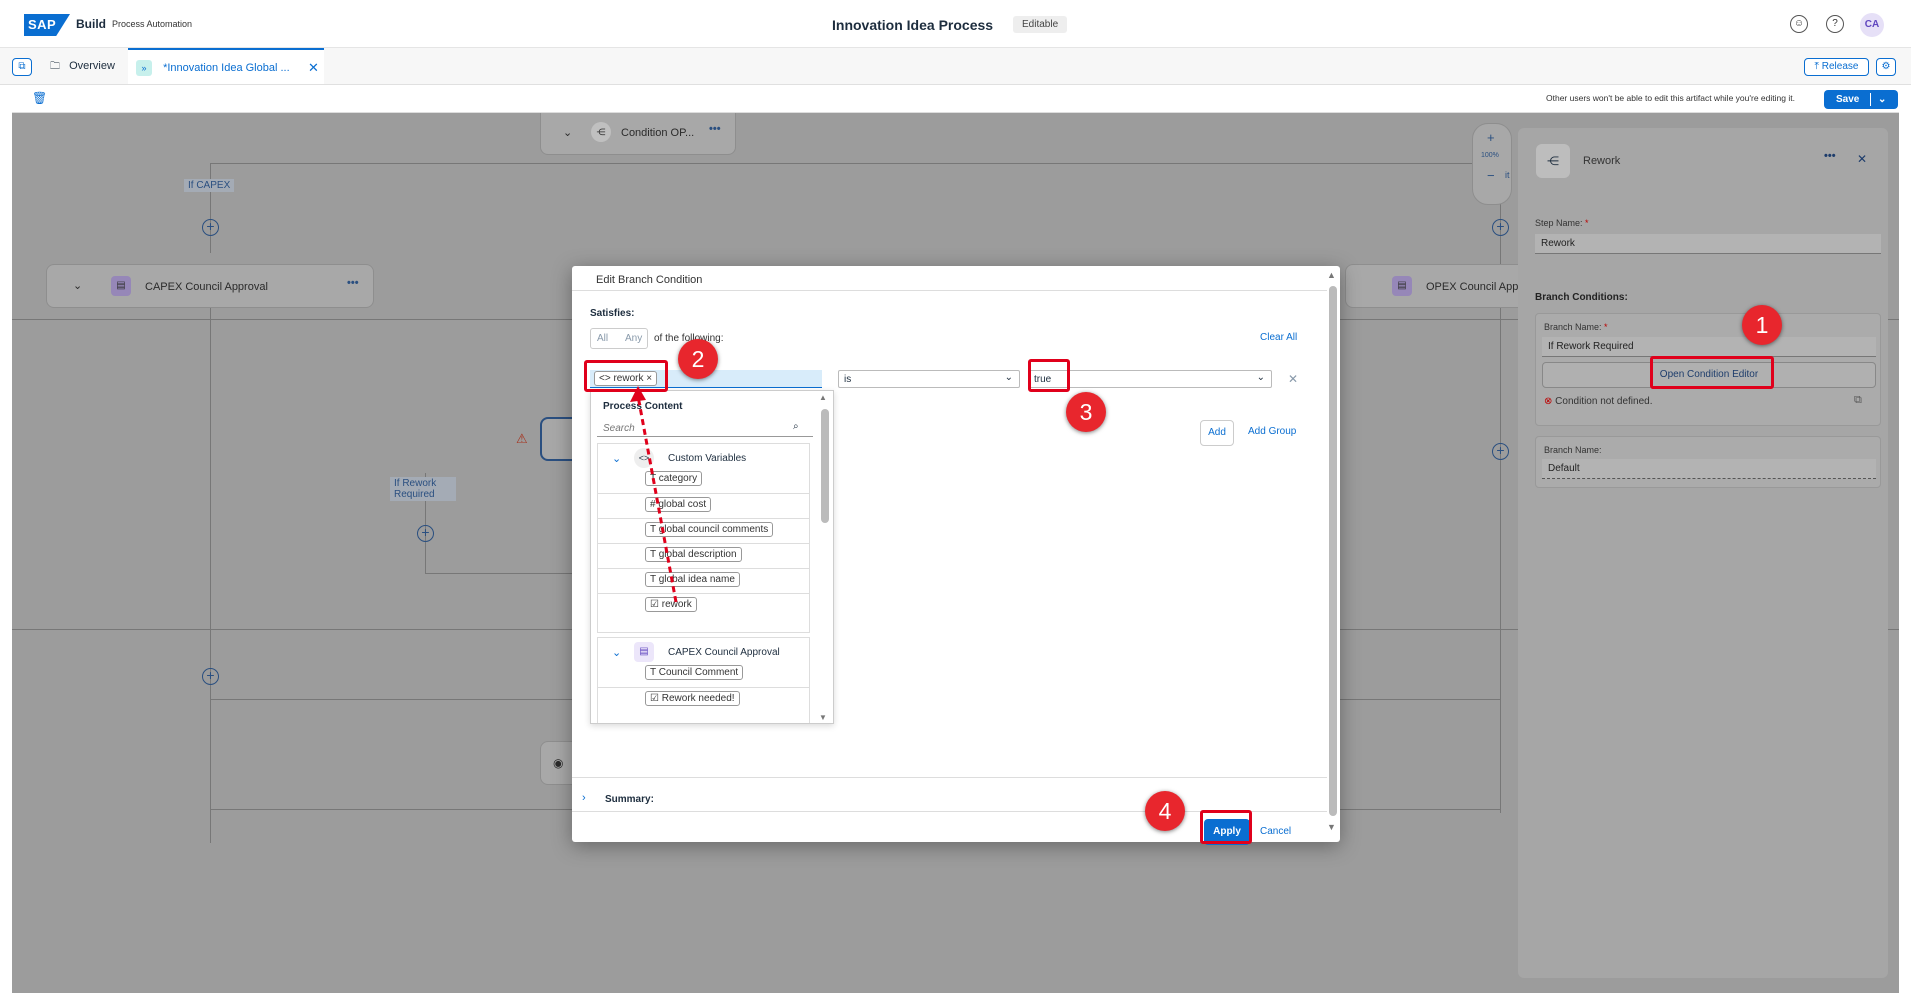 The image size is (1911, 996). Describe the element at coordinates (1226, 827) in the screenshot. I see `highlight-apply` at that location.